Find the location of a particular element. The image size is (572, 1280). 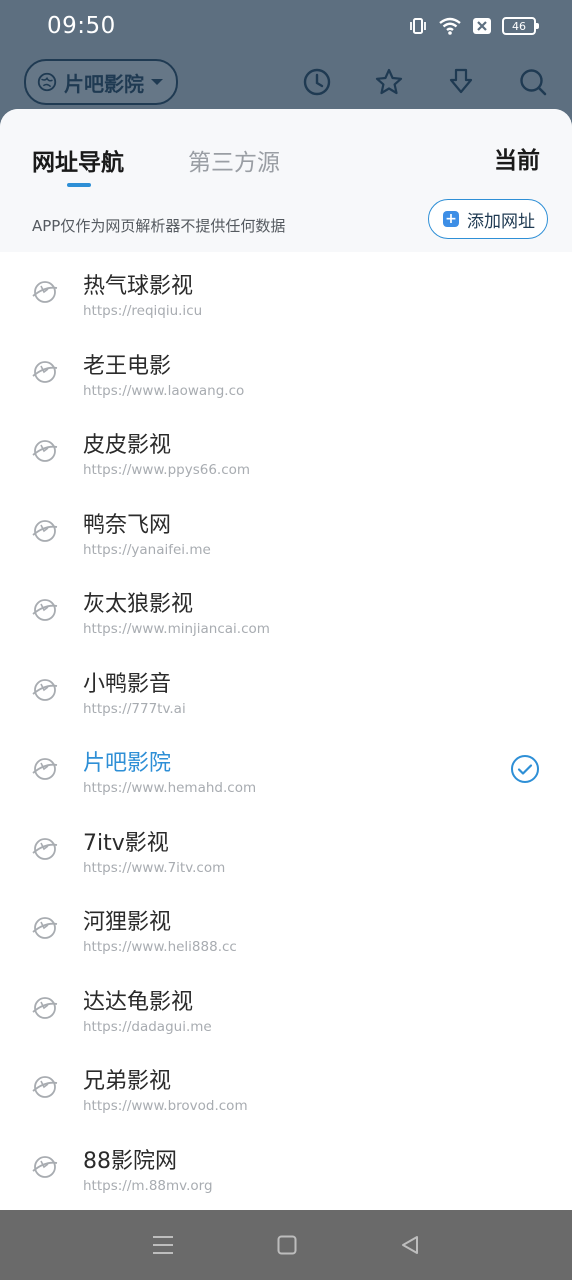

site-url: https://www.7itv.com is located at coordinates (154, 867).